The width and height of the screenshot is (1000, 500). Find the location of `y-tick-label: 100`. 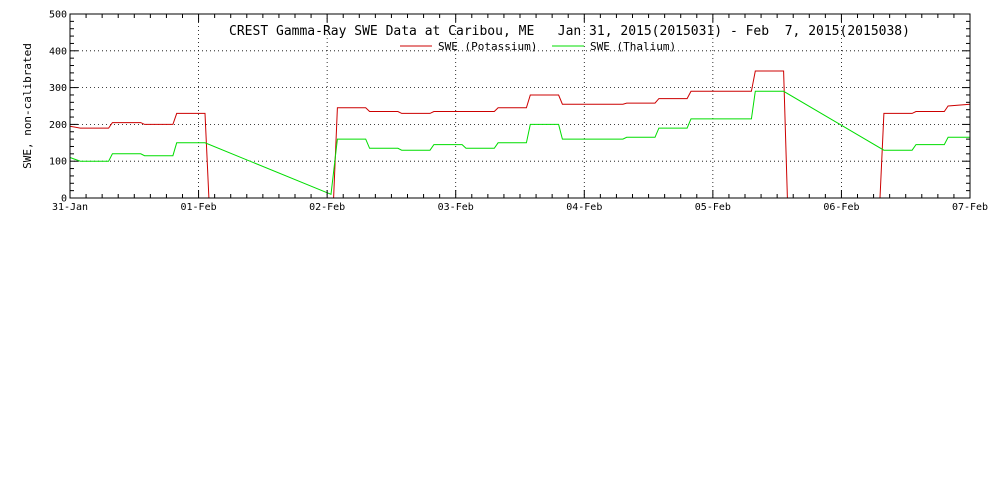

y-tick-label: 100 is located at coordinates (58, 162).